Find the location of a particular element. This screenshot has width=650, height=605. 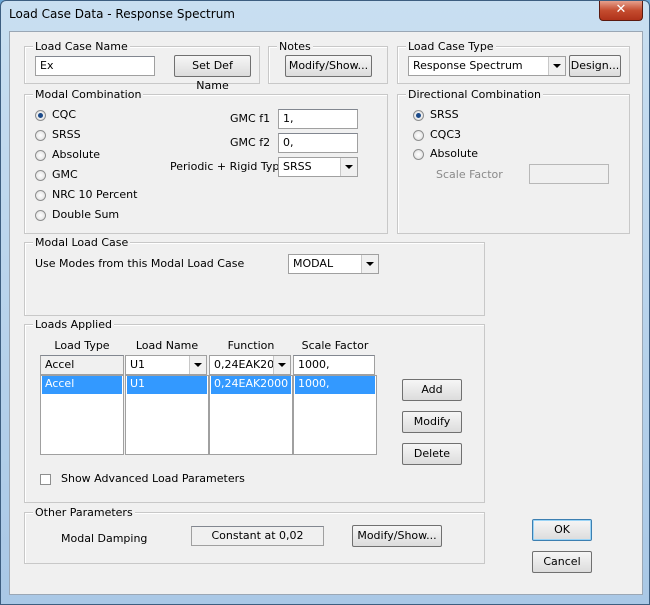

gmc-f2-label: GMC f2 is located at coordinates (250, 142).